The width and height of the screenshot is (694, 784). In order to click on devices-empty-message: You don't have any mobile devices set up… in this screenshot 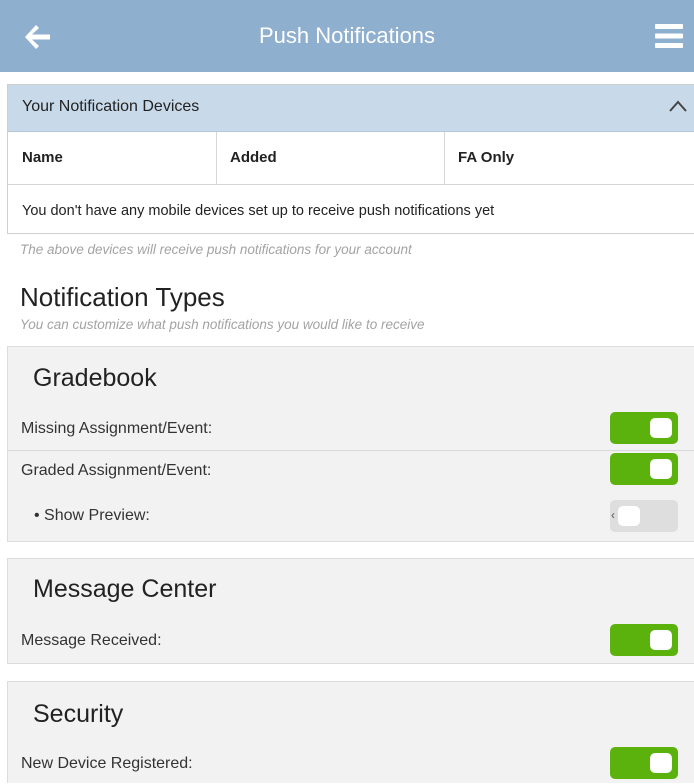, I will do `click(258, 211)`.